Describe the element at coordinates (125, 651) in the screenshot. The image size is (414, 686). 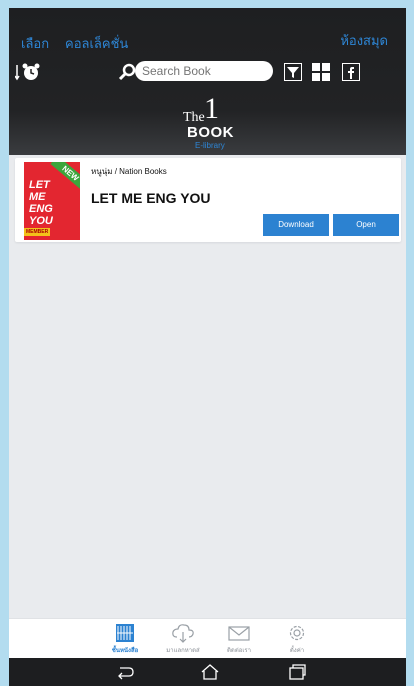
I see `tab-label: ชั้นหนังสือ` at that location.